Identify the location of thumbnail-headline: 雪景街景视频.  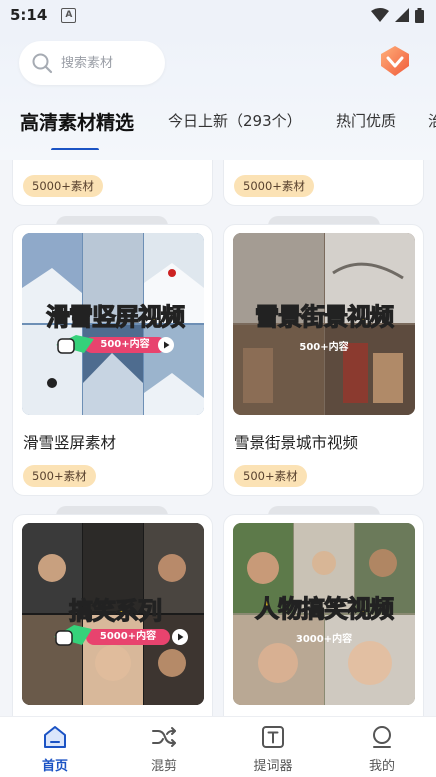
(324, 316).